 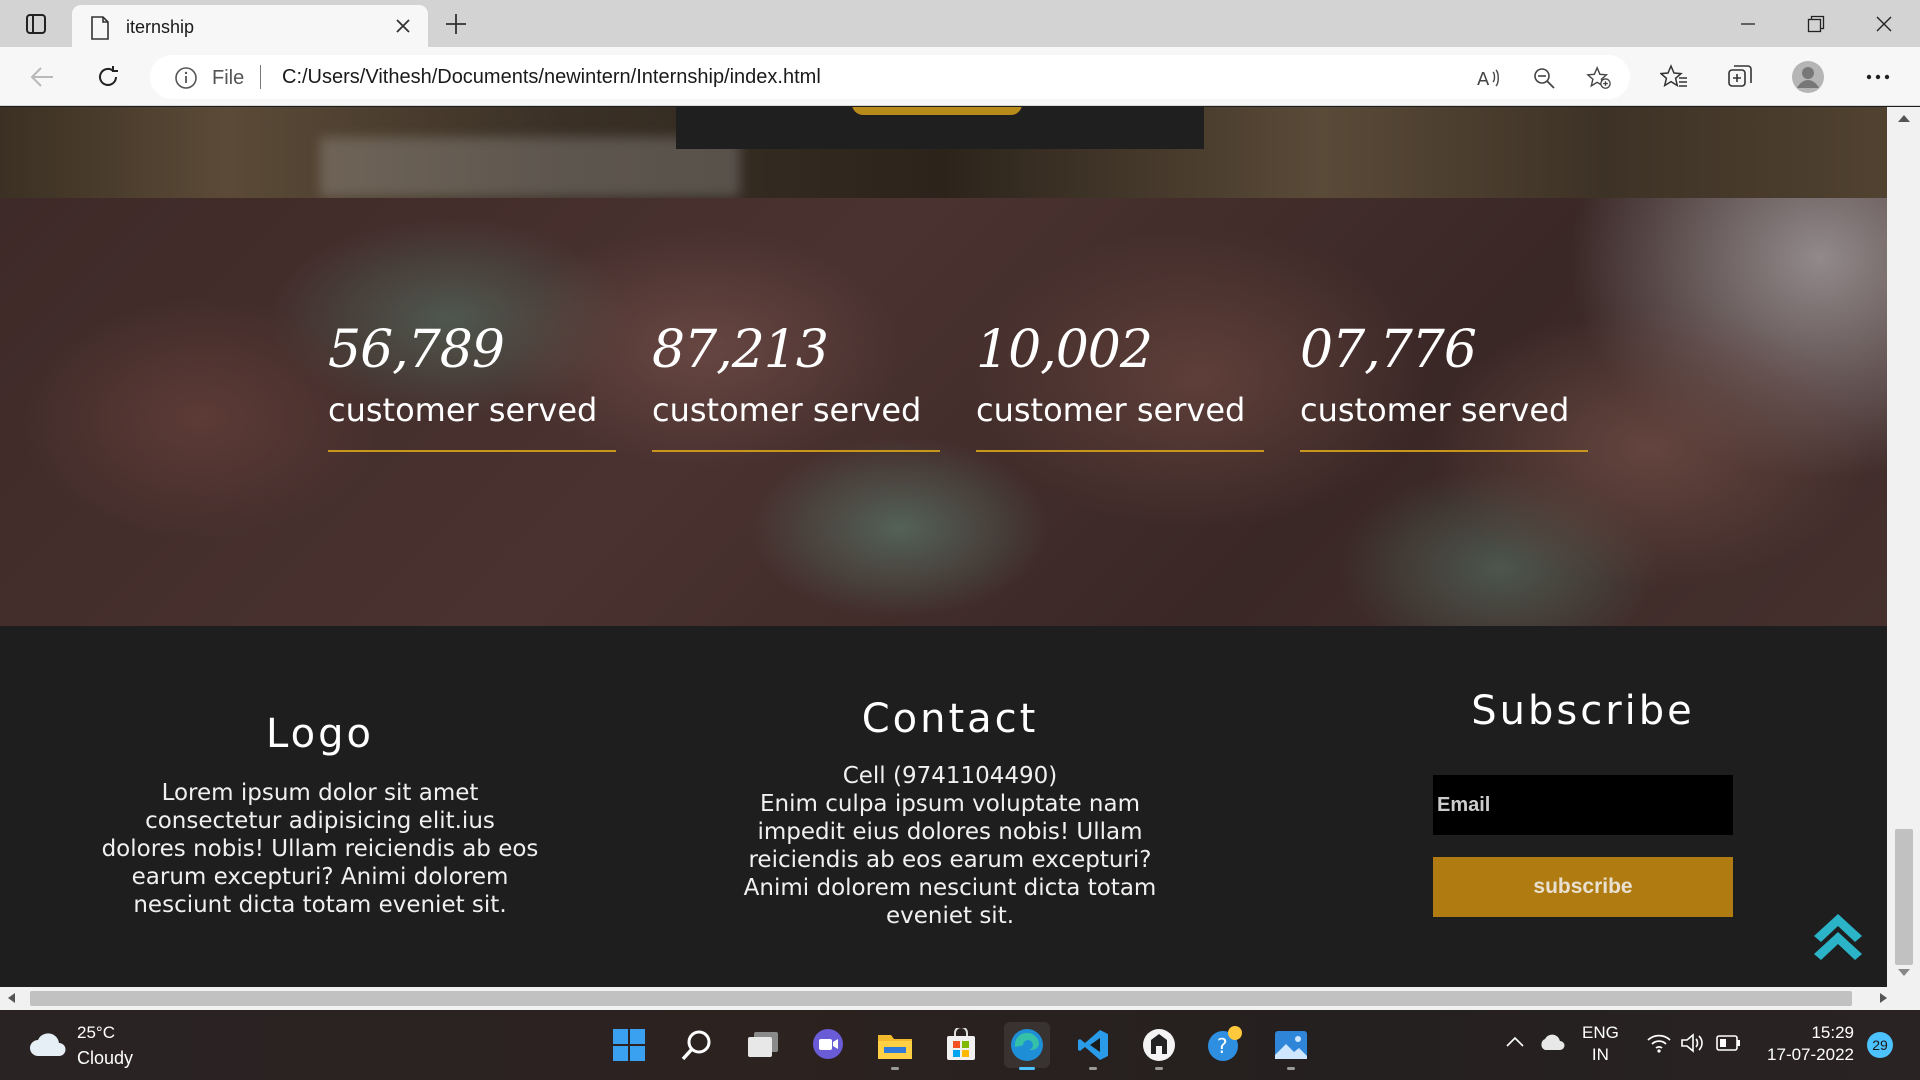 I want to click on svg-text: A, so click(x=1483, y=79).